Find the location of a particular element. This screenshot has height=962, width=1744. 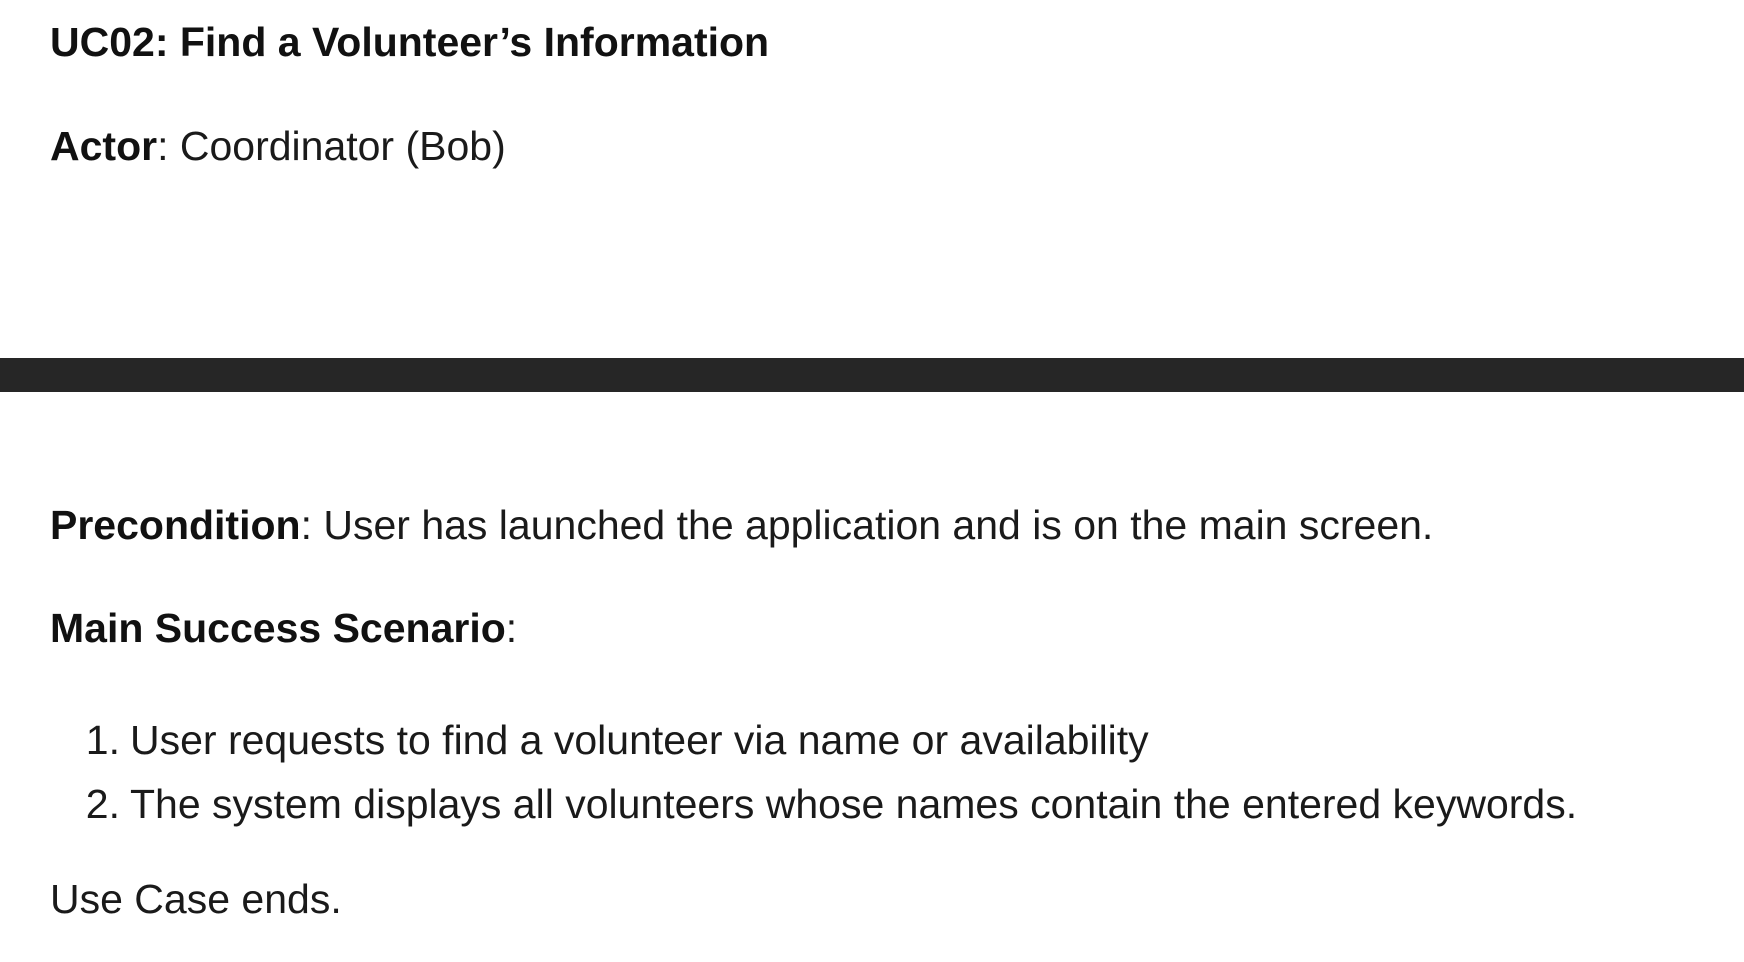

actor-label: Actor is located at coordinates (104, 146).